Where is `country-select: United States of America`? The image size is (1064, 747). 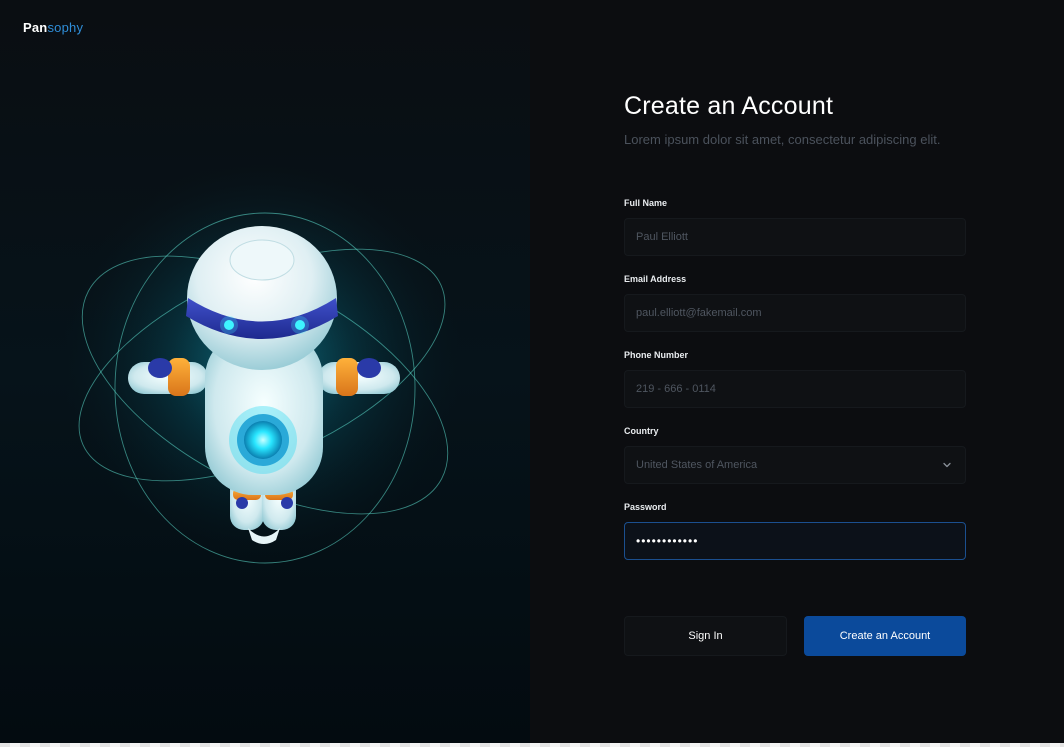
country-select: United States of America is located at coordinates (795, 465).